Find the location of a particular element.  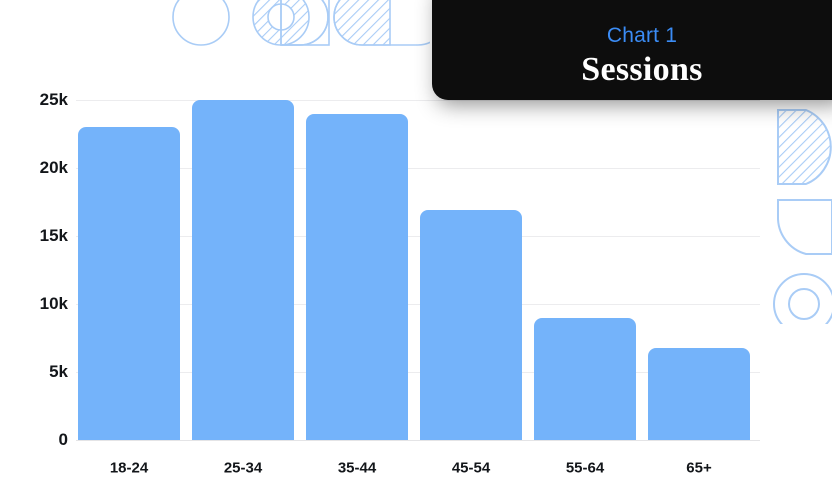

x-tick-label: 18-24 is located at coordinates (129, 468).